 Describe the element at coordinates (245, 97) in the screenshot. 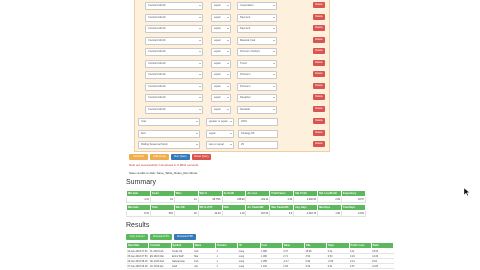

I see `rule-value-select-value: Daughter` at that location.